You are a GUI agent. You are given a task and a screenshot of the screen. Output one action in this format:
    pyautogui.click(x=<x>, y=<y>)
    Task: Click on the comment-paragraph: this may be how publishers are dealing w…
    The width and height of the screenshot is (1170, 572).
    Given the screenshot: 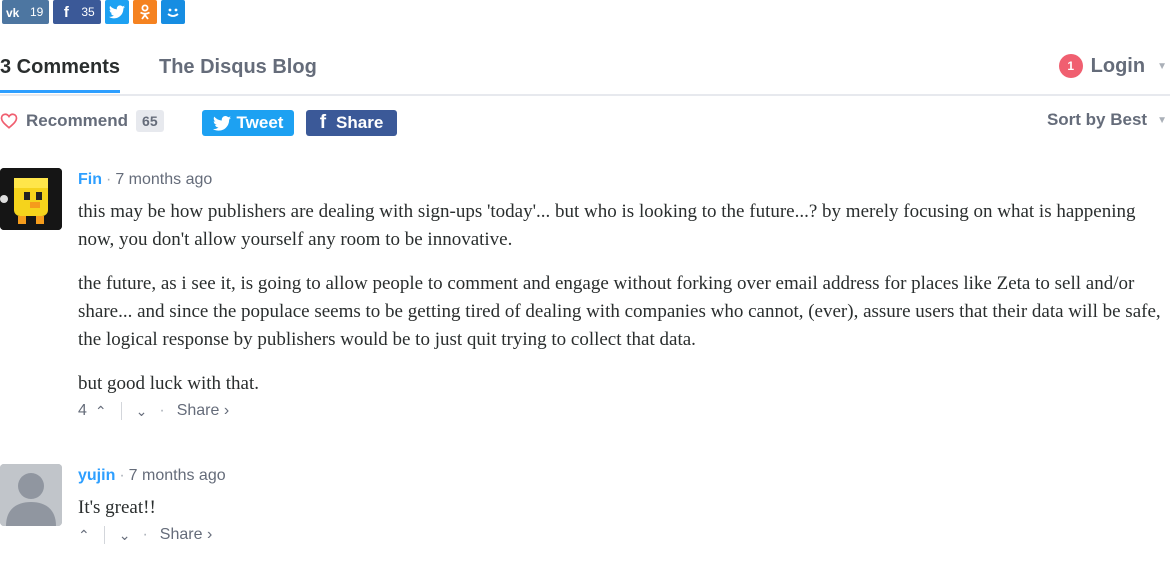 What is the action you would take?
    pyautogui.click(x=607, y=225)
    